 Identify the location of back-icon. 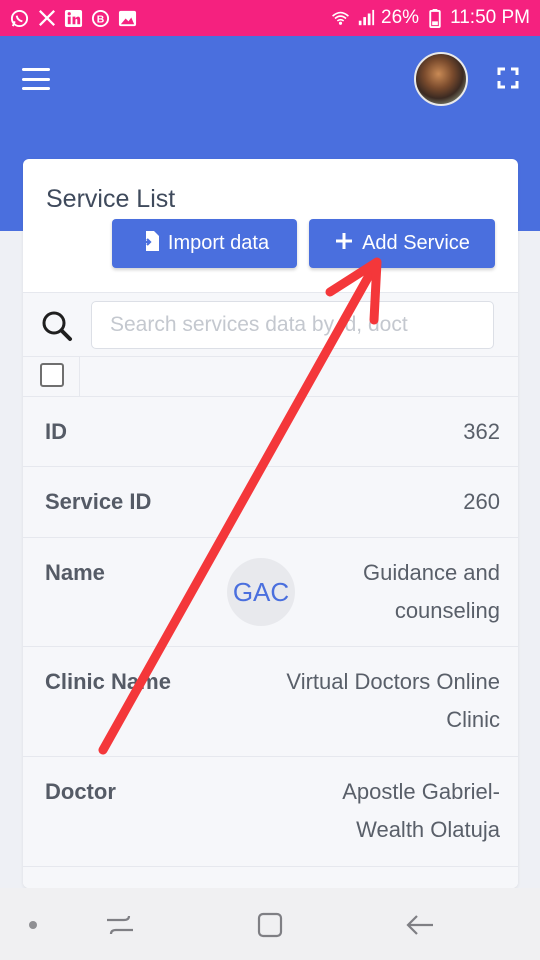
(420, 925).